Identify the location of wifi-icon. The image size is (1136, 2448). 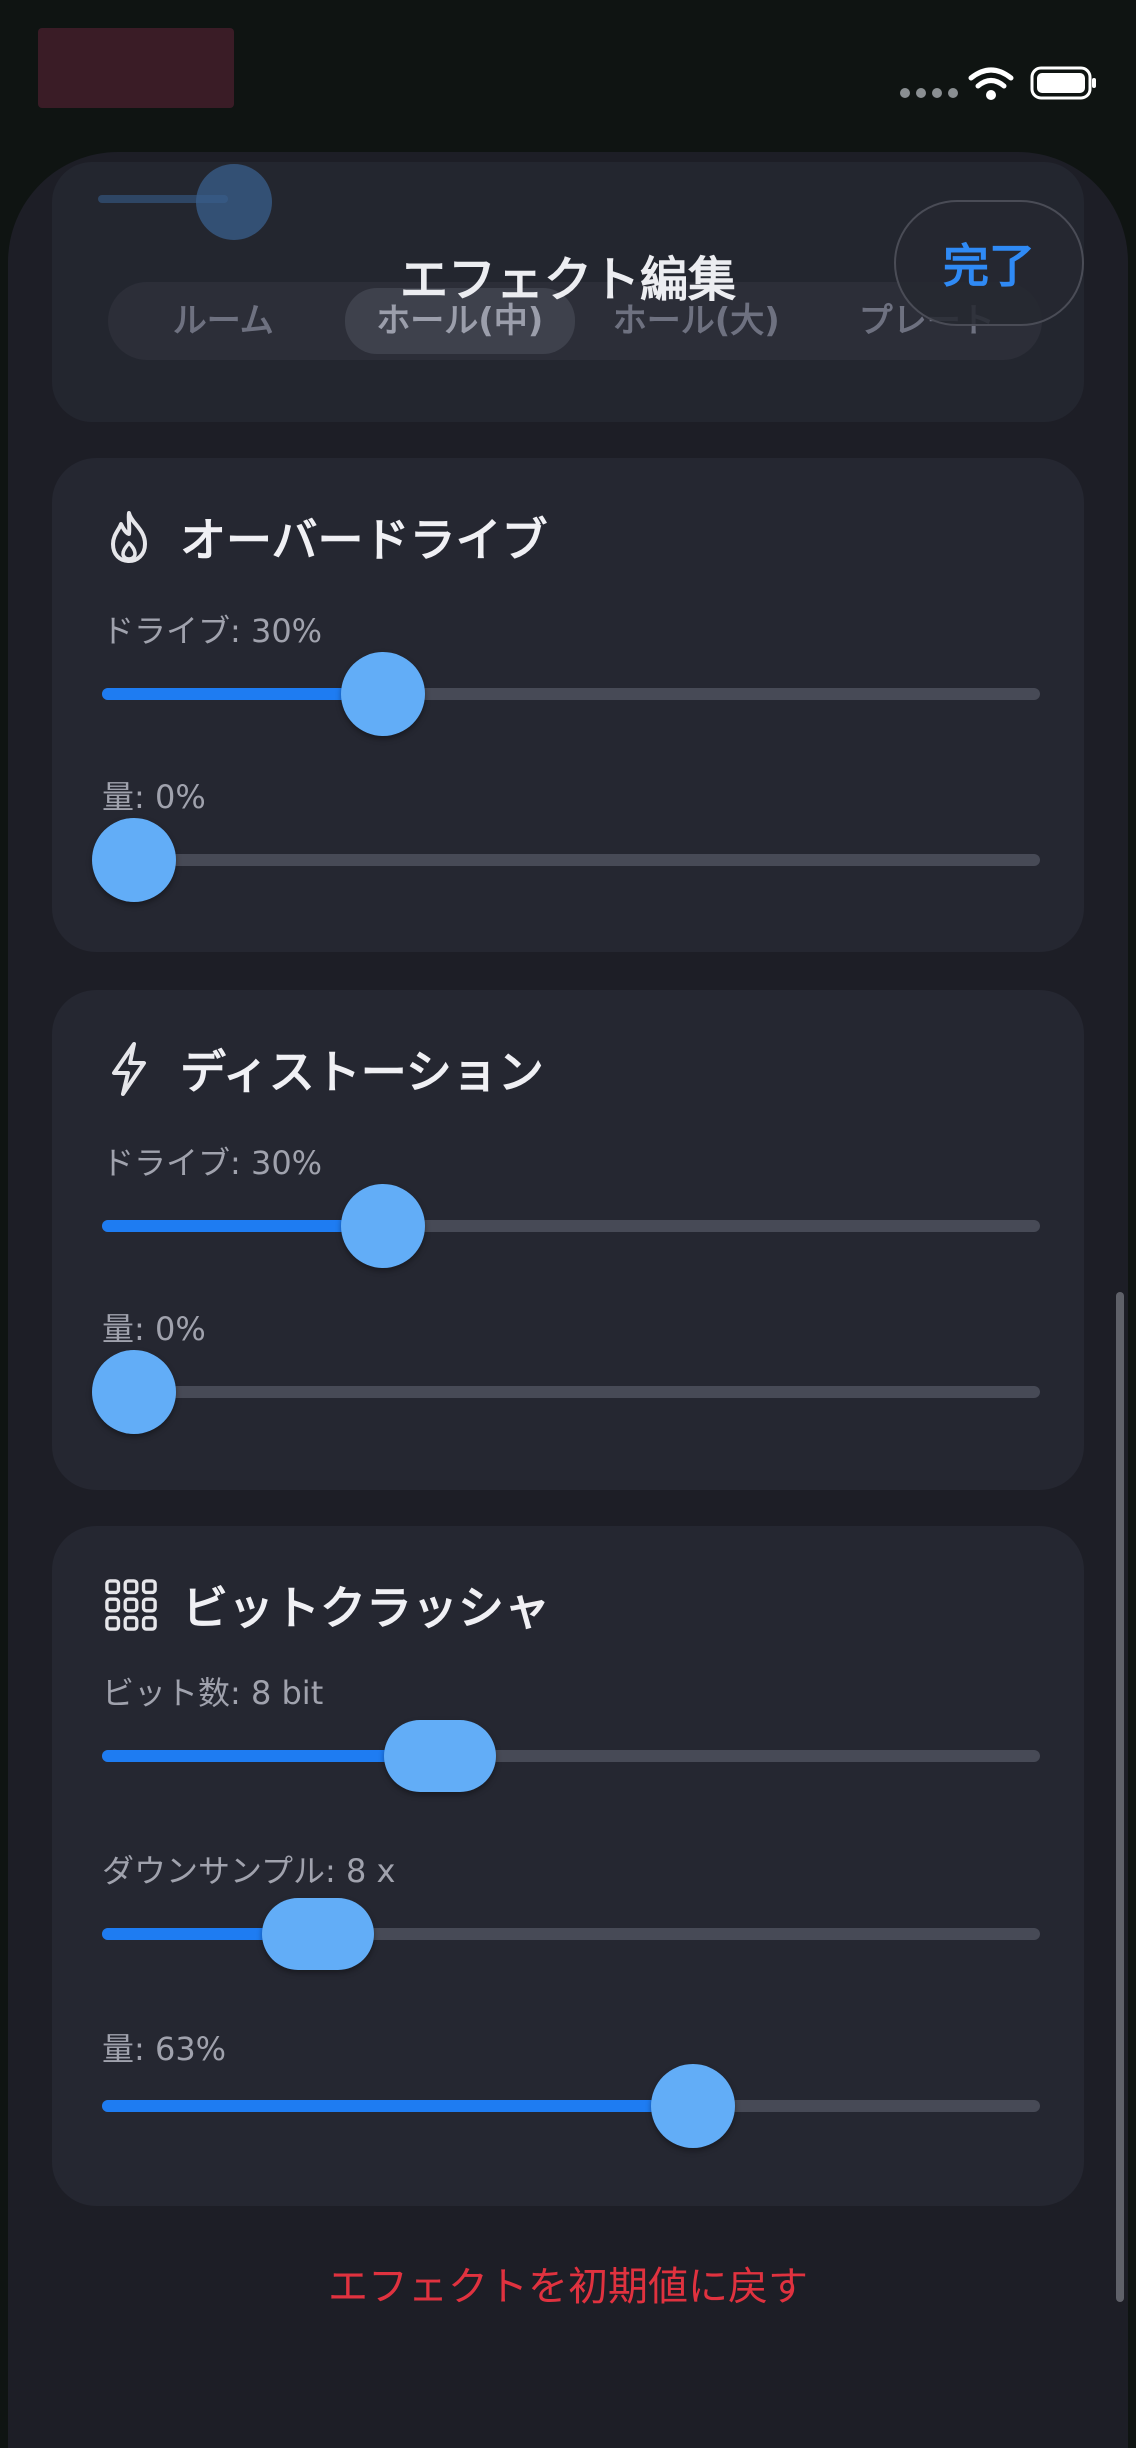
(991, 83).